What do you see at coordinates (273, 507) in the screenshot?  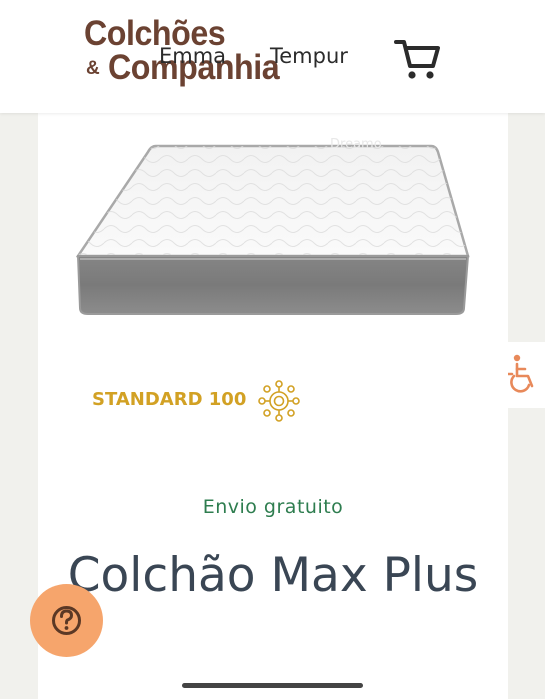 I see `free-shipping-label: Envio gratuito` at bounding box center [273, 507].